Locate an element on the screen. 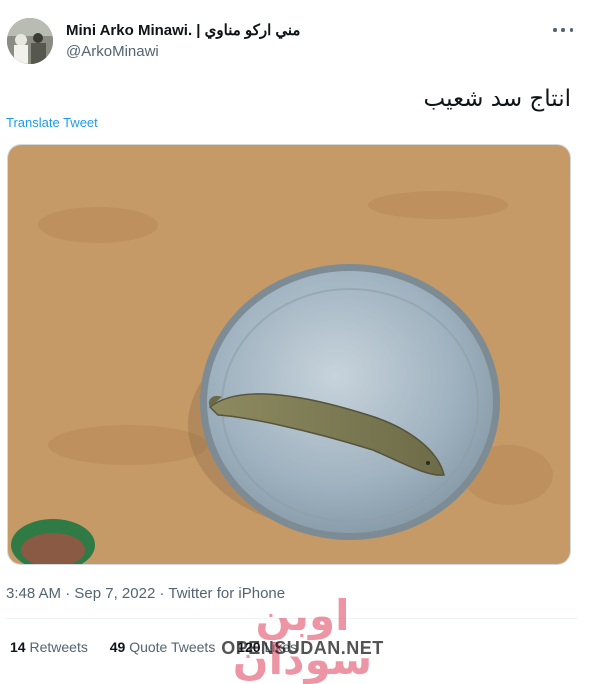 This screenshot has width=591, height=684. retweets-label: Retweets is located at coordinates (58, 647).